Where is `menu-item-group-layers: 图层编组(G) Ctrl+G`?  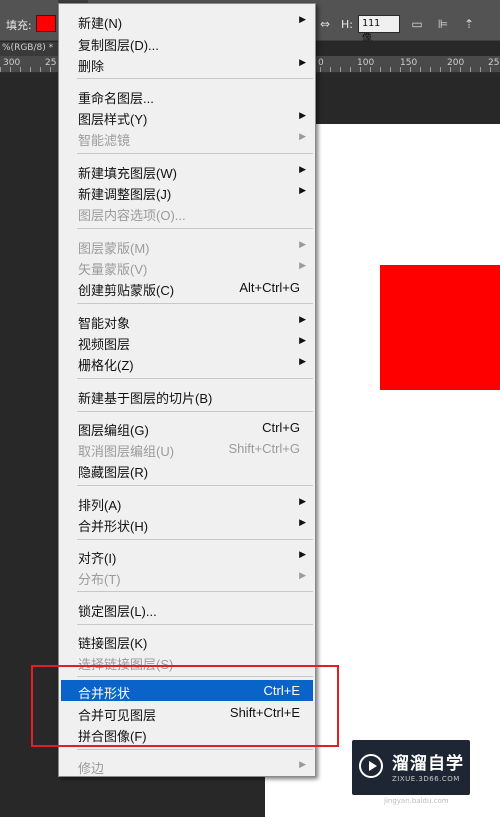 menu-item-group-layers: 图层编组(G) Ctrl+G is located at coordinates (187, 427).